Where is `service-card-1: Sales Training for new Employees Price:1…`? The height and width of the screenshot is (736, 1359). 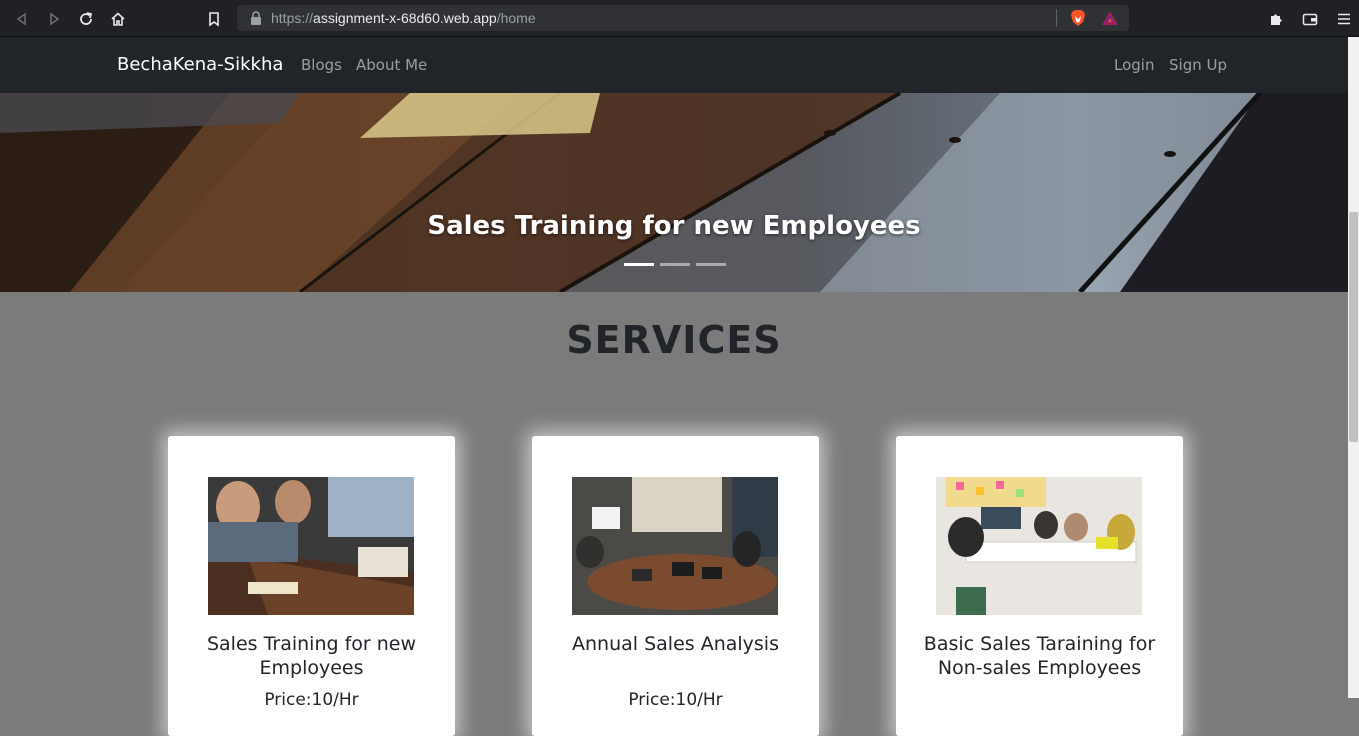
service-card-1: Sales Training for new Employees Price:1… is located at coordinates (311, 586).